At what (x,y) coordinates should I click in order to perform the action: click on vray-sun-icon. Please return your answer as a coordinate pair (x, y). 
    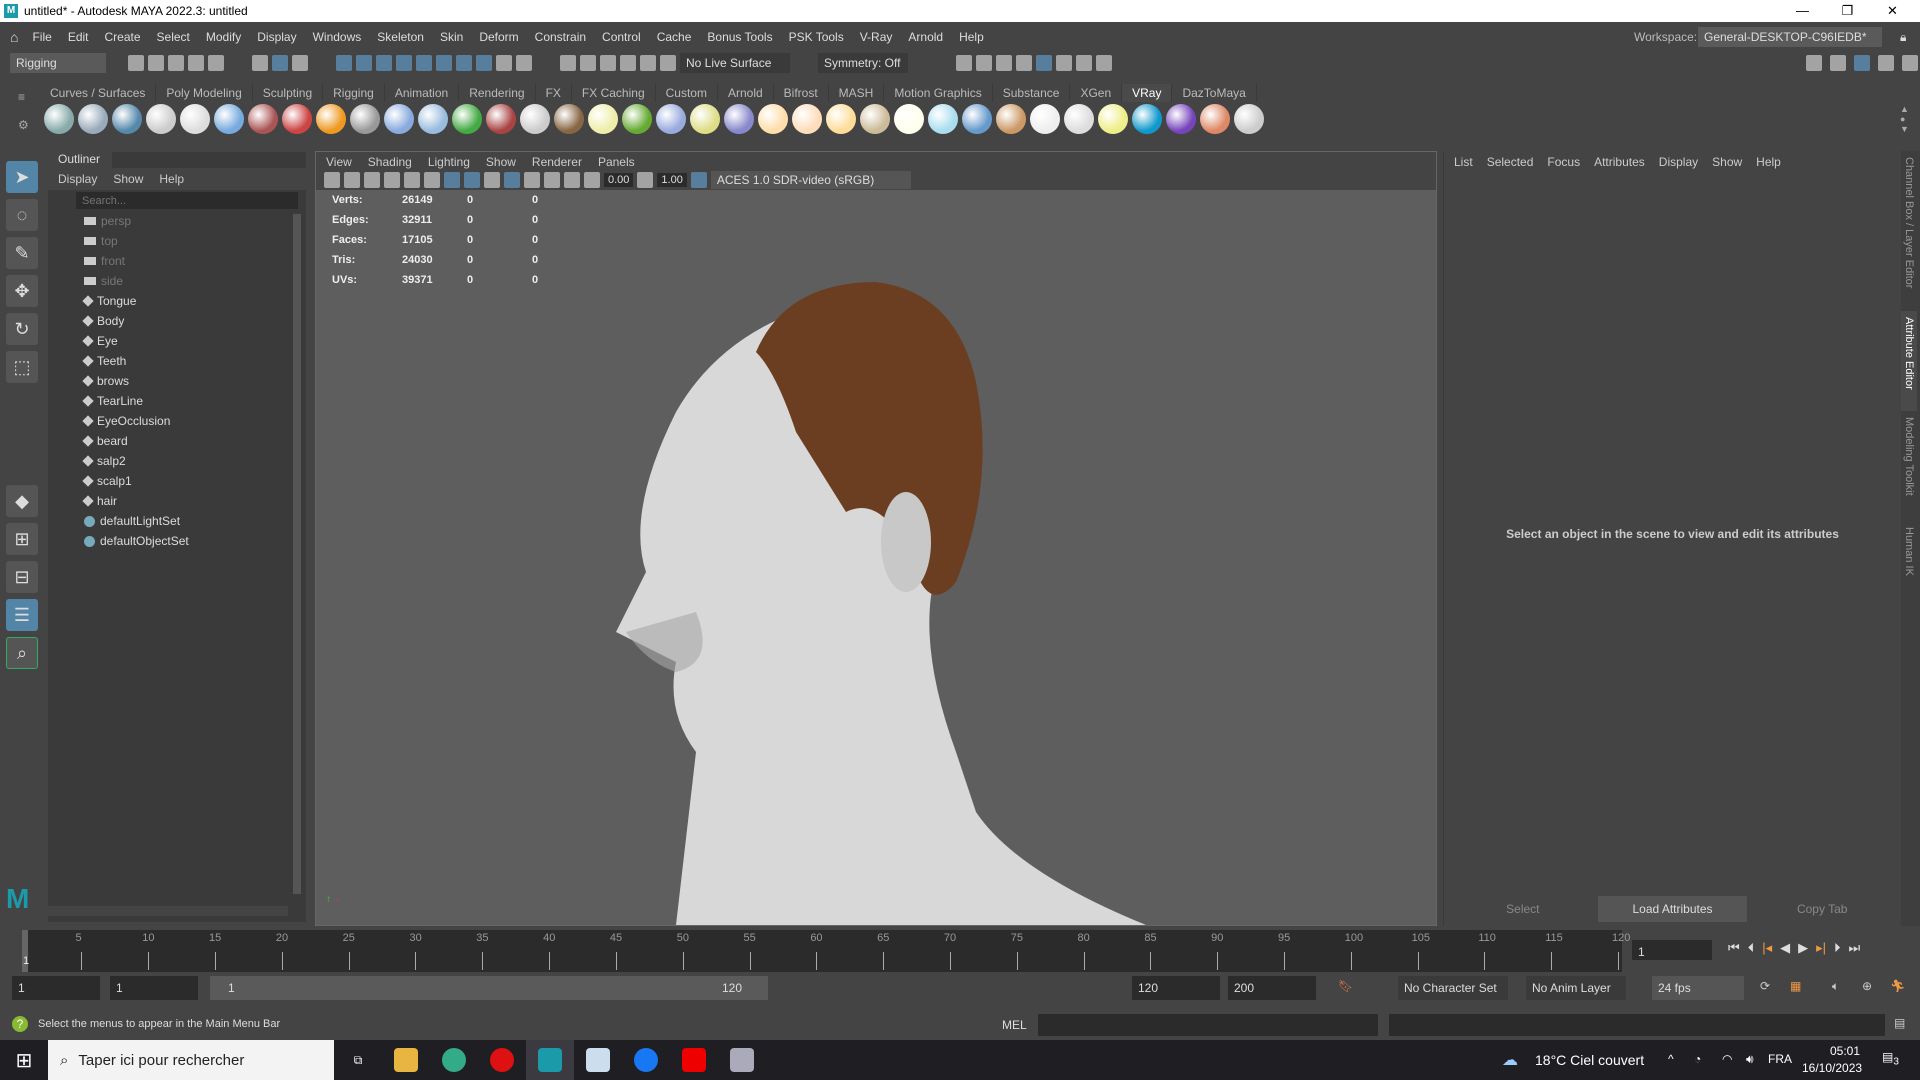
    Looking at the image, I should click on (909, 119).